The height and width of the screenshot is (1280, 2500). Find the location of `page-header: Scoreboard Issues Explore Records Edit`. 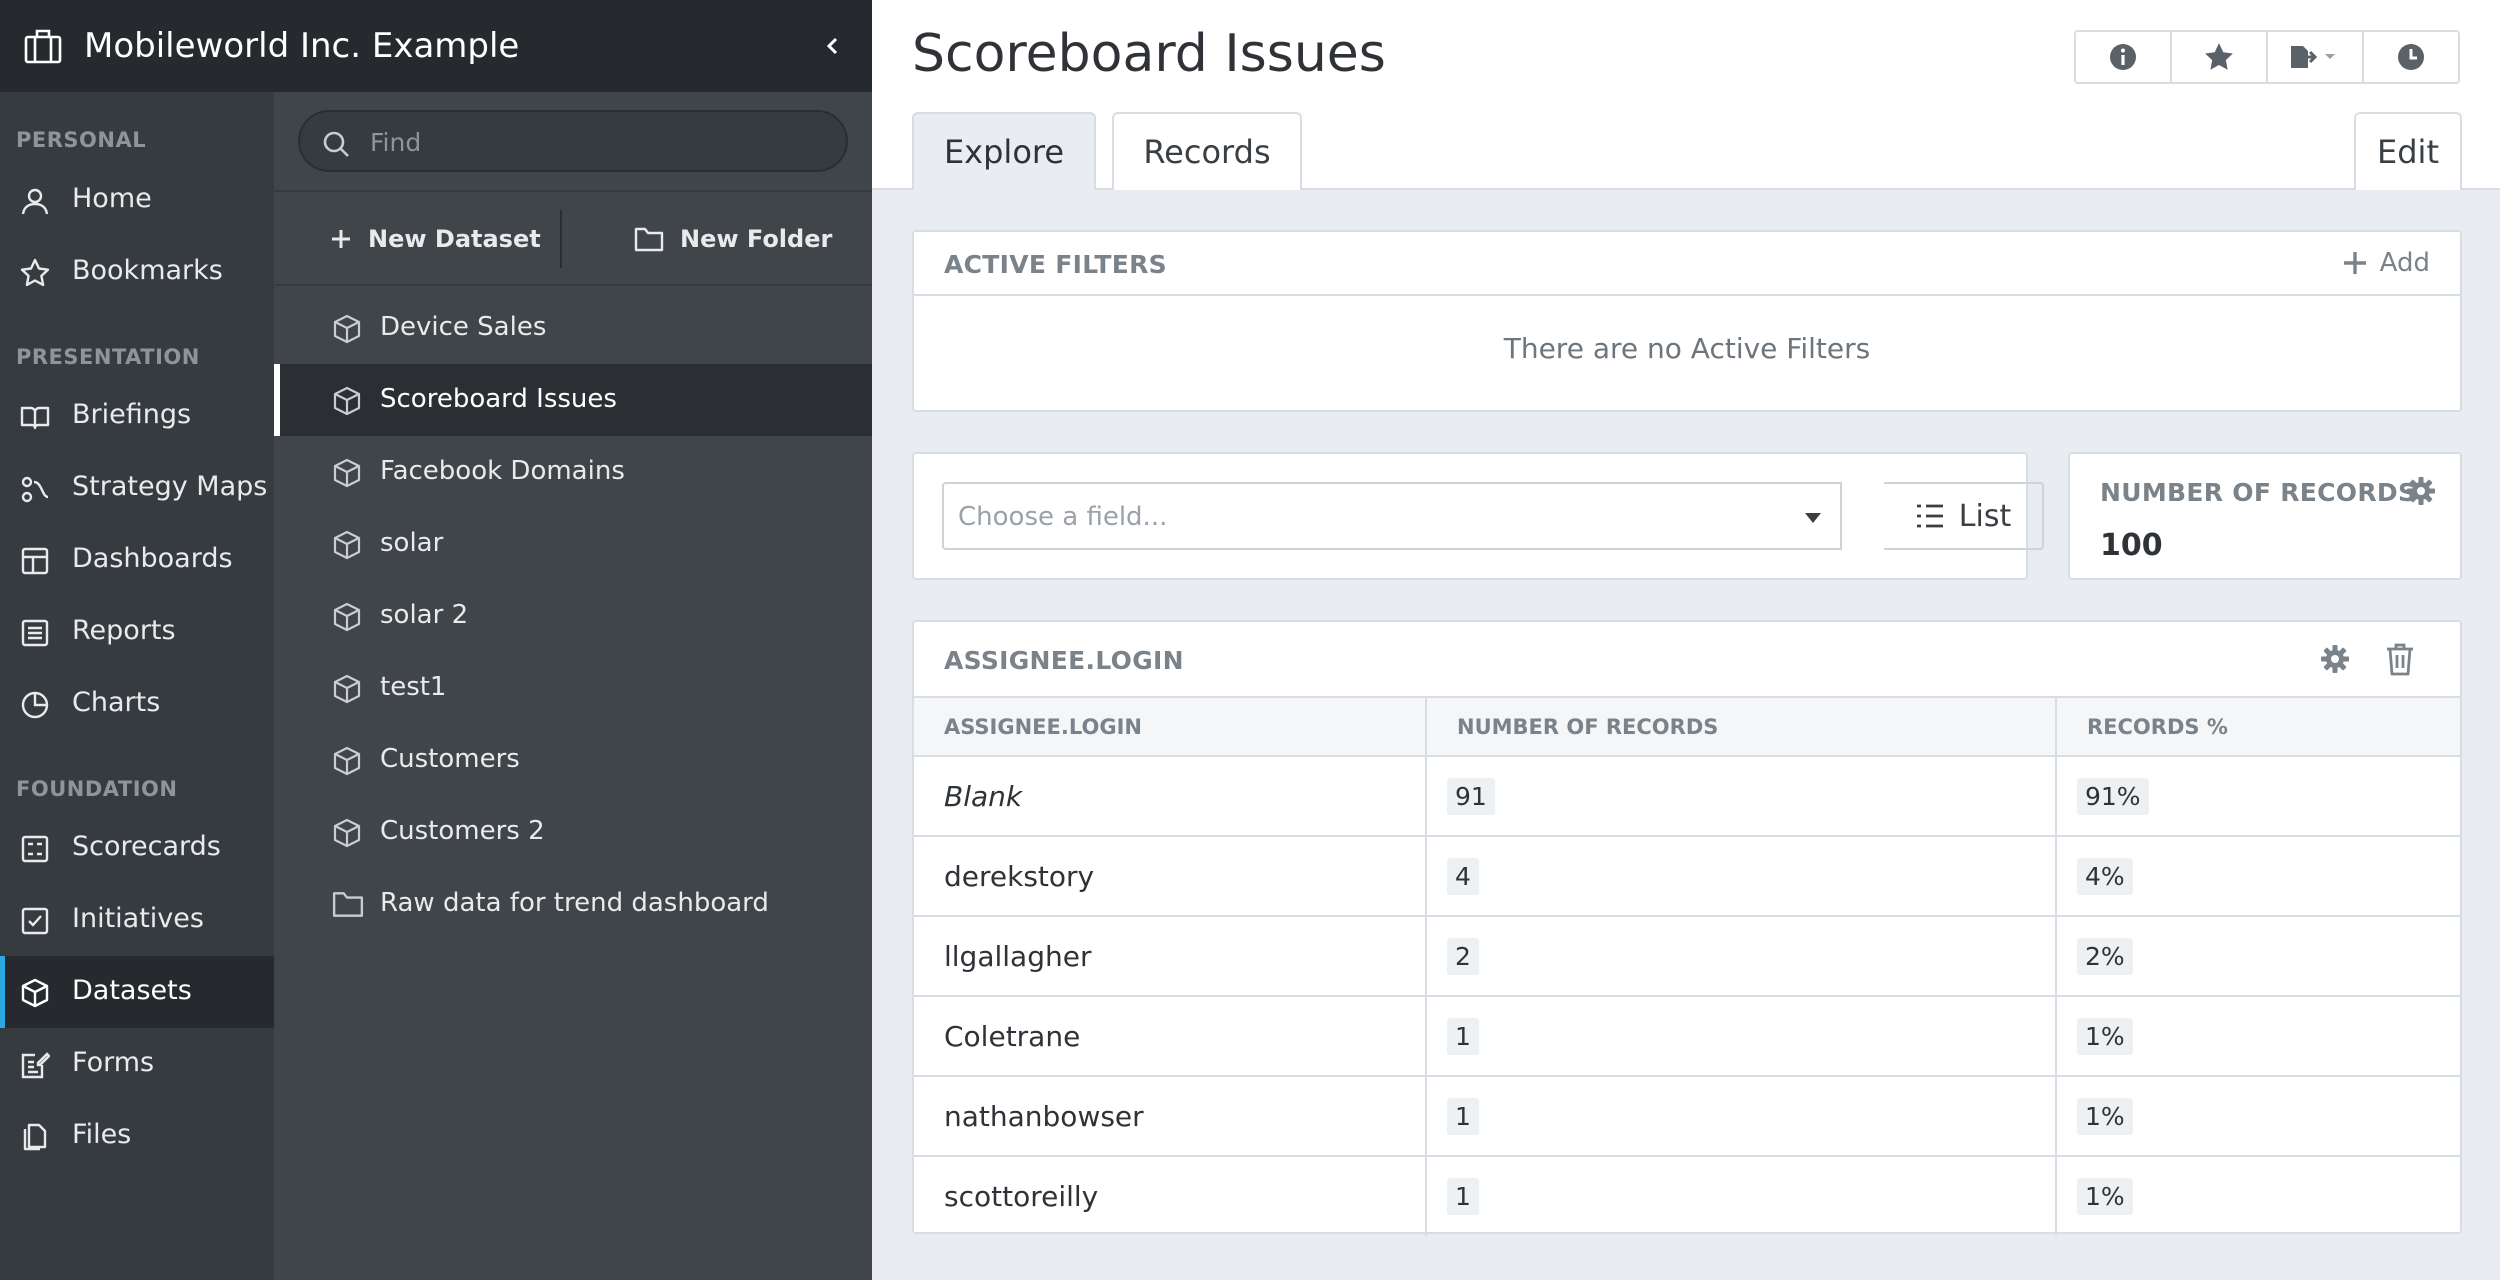

page-header: Scoreboard Issues Explore Records Edit is located at coordinates (1686, 95).